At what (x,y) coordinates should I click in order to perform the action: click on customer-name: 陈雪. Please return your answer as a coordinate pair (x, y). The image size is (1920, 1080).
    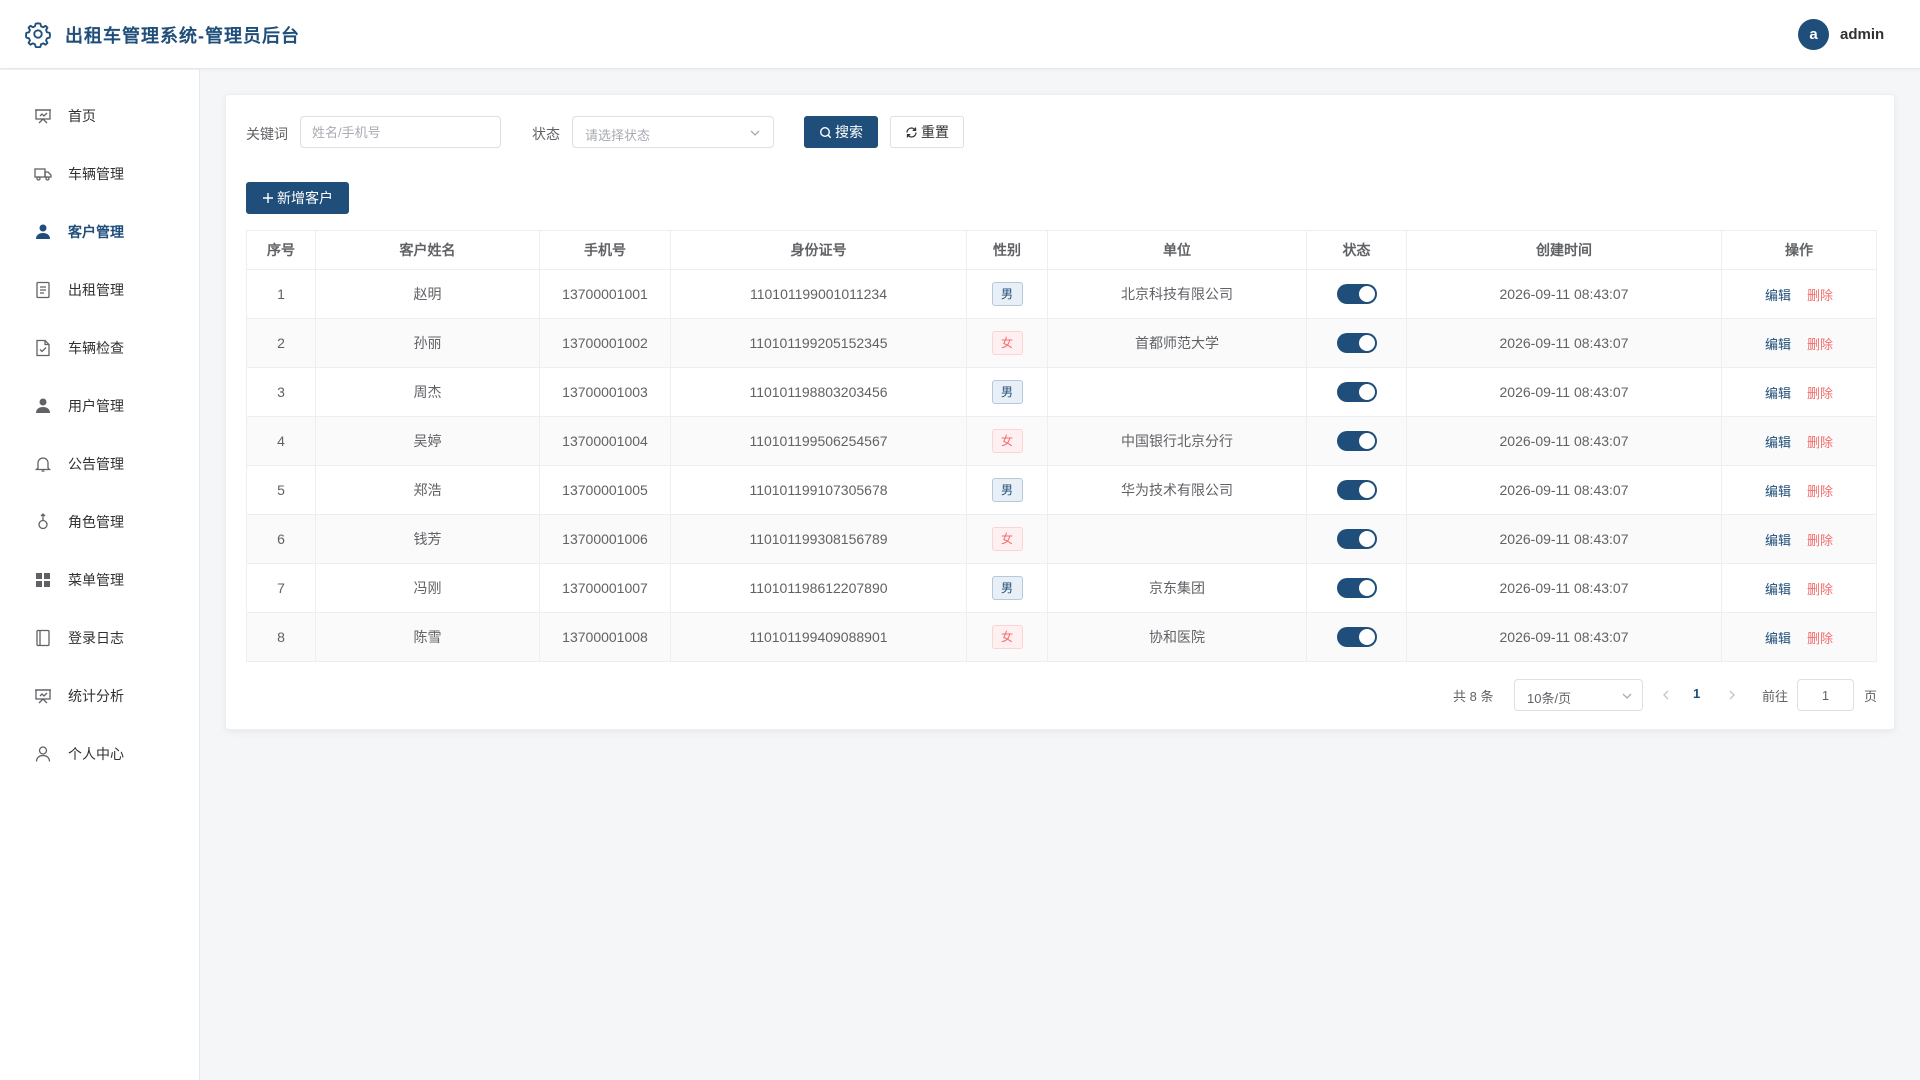
    Looking at the image, I should click on (427, 637).